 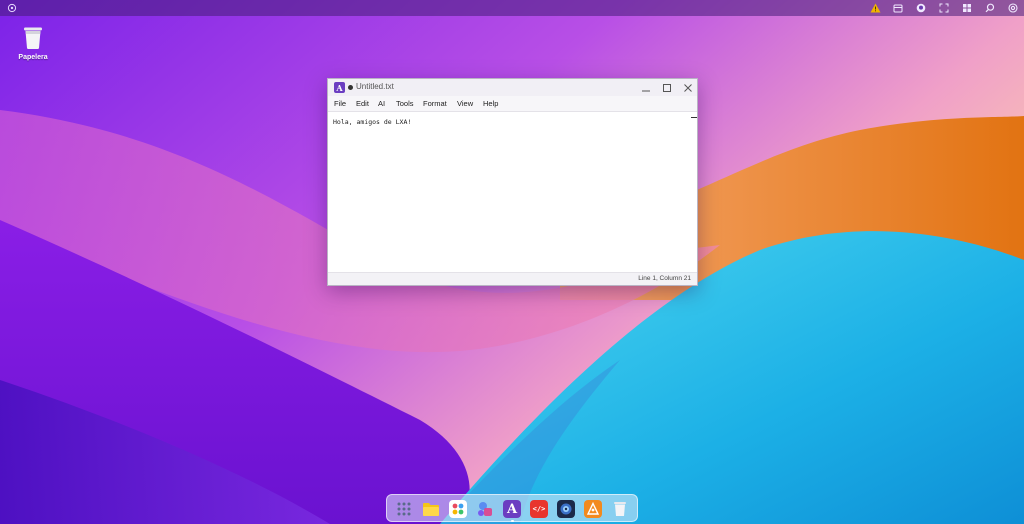 I want to click on document-text: Hola, amigos de LXA!, so click(x=372, y=122).